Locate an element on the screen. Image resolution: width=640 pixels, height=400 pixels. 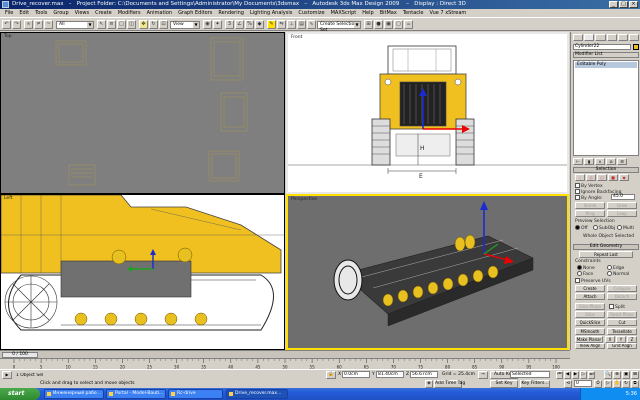
reference-coordinate-dropdown: View ▼ is located at coordinates (185, 25).